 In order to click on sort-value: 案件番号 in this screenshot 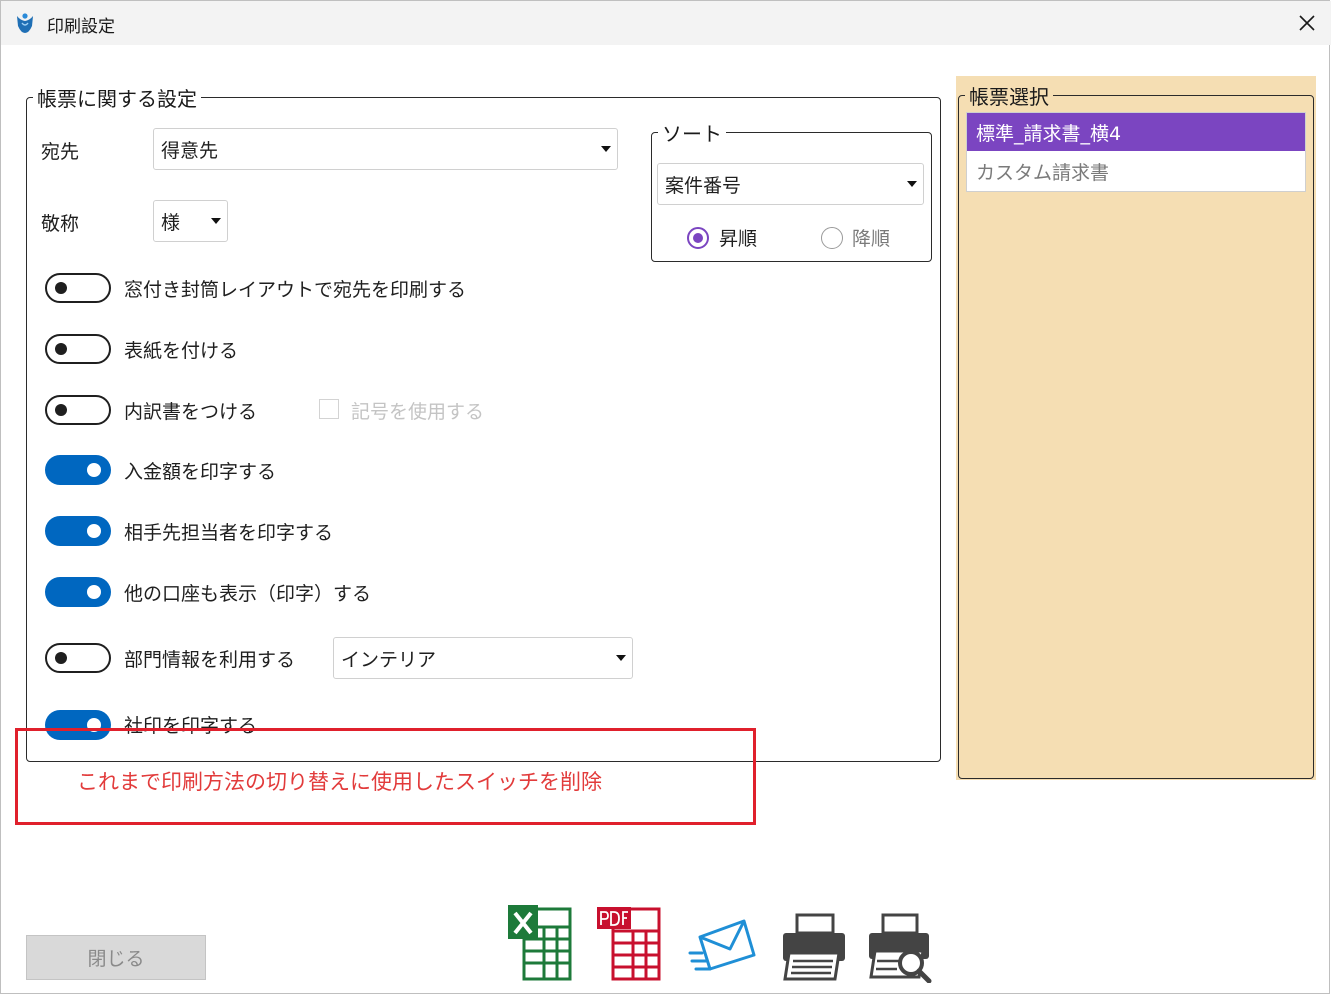, I will do `click(703, 185)`.